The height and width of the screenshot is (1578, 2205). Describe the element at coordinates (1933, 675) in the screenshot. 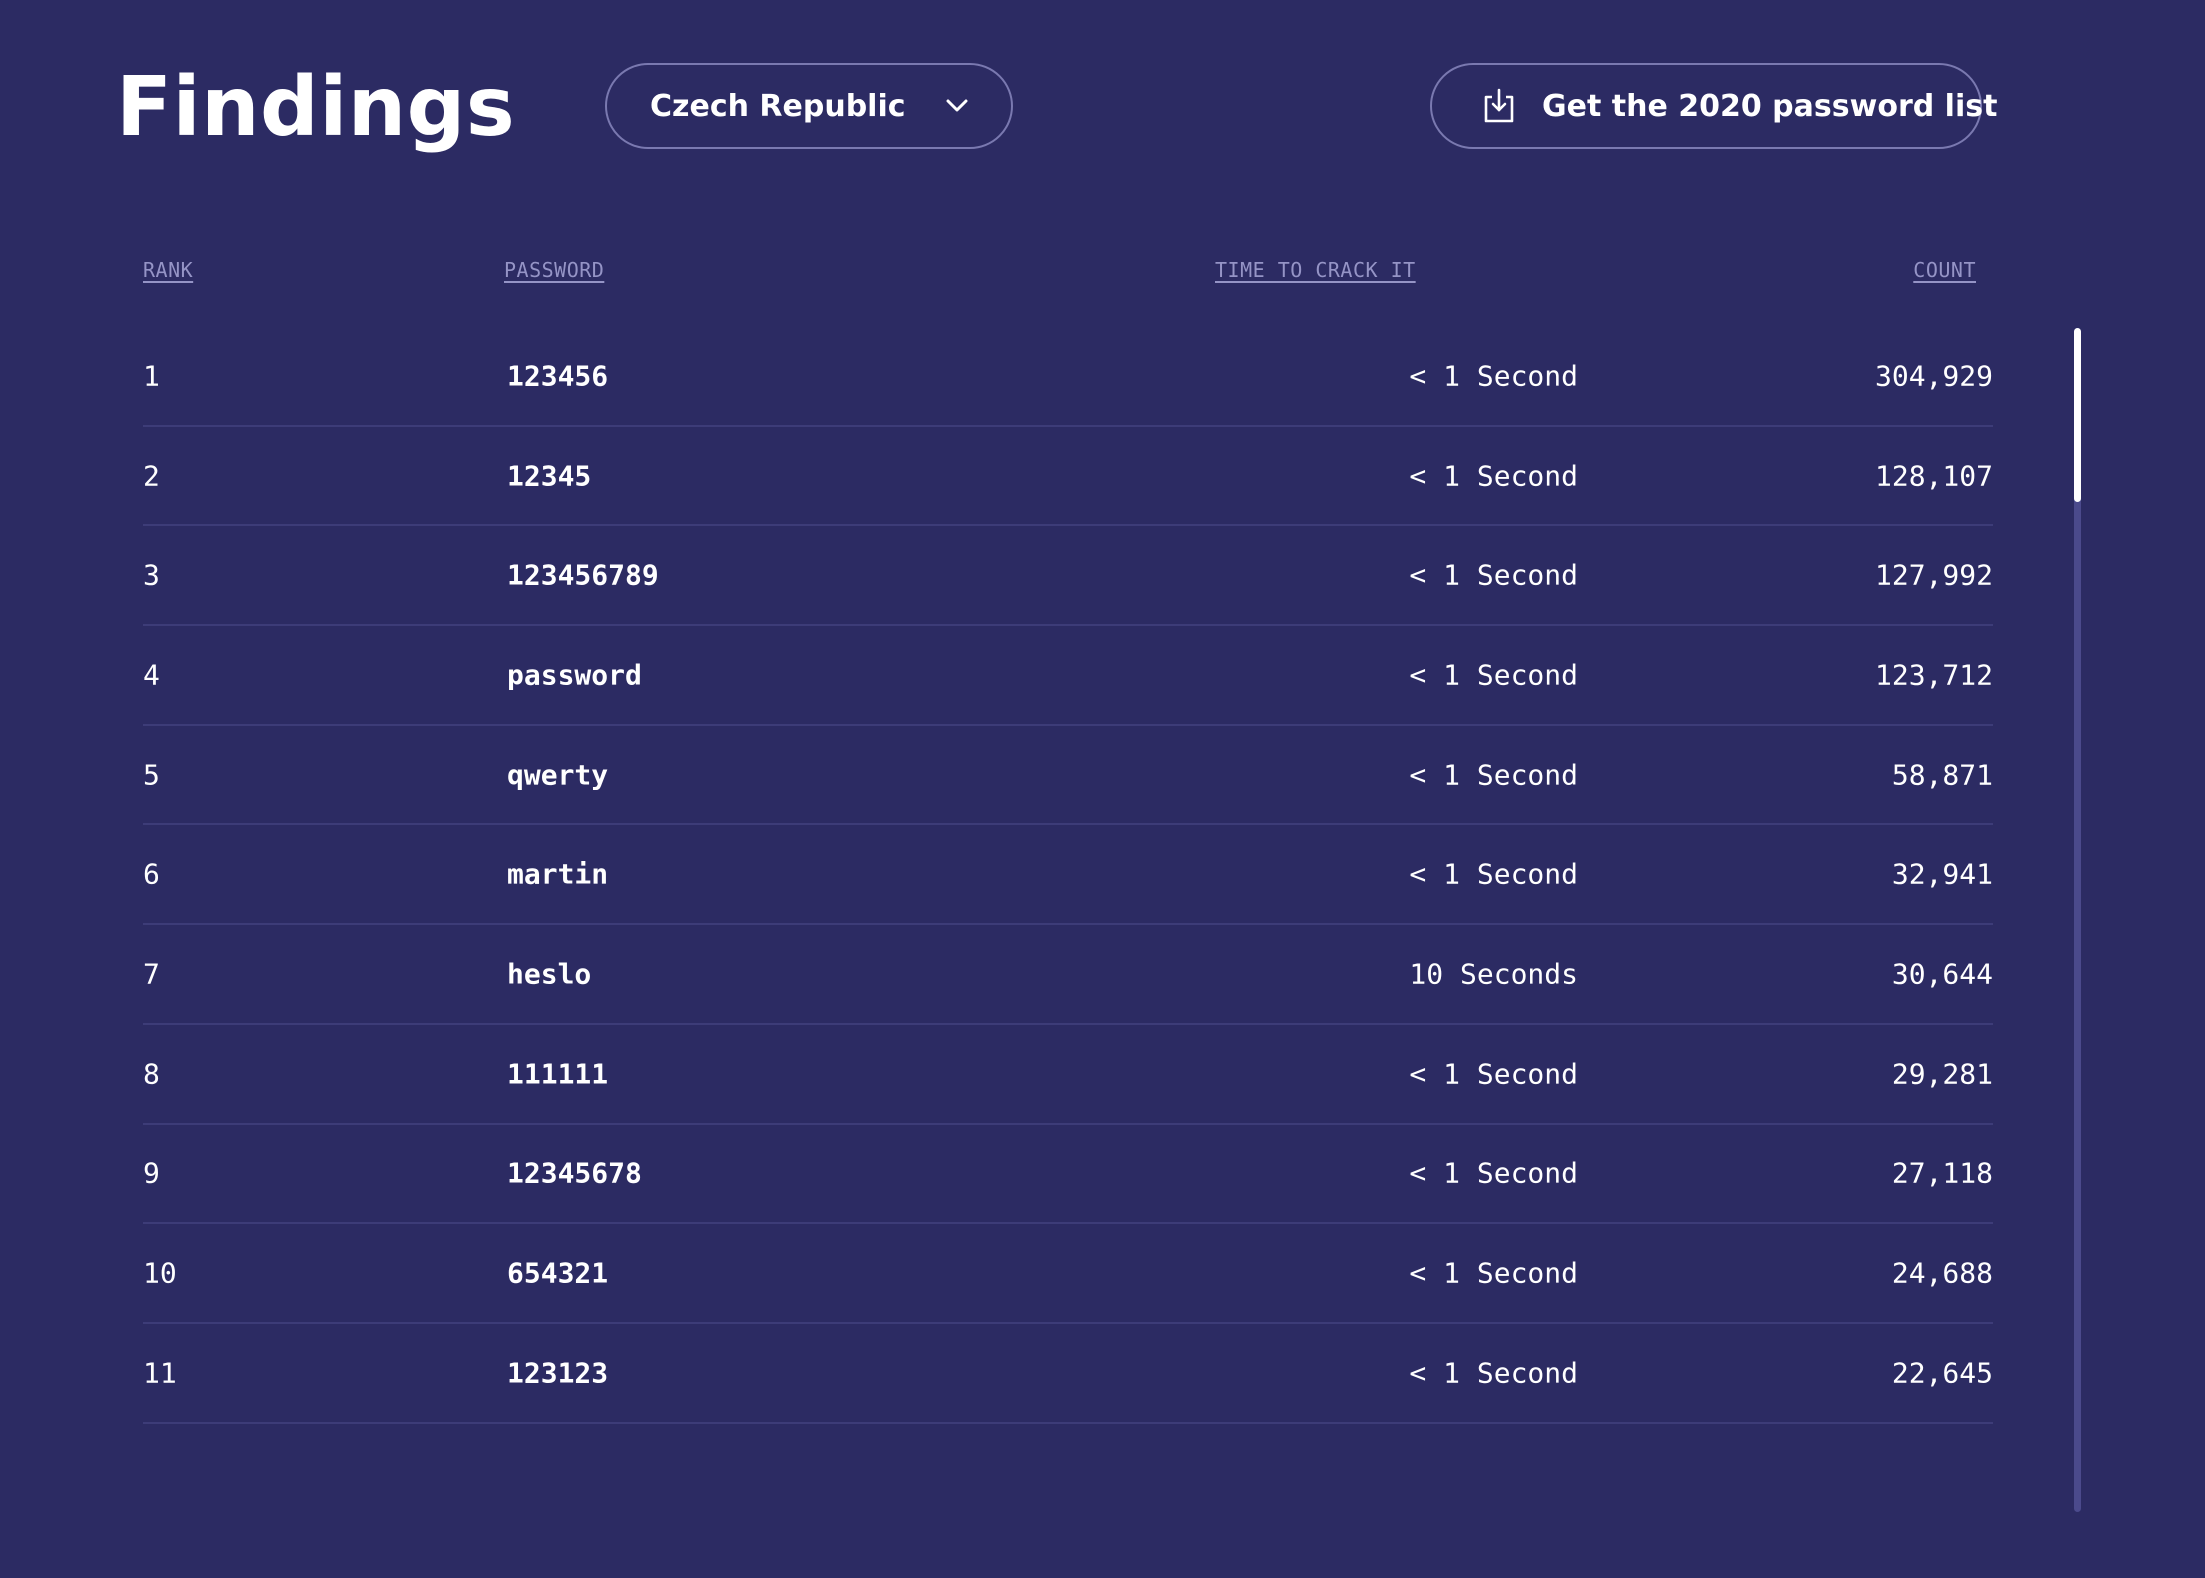

I see `count-cell: 123,712` at that location.